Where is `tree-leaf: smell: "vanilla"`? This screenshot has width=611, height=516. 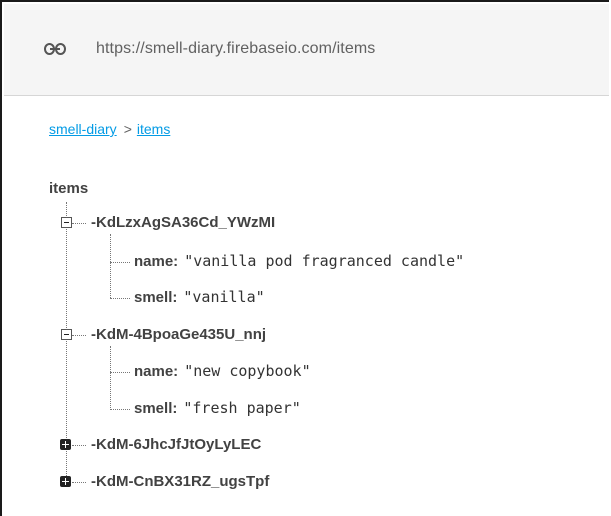
tree-leaf: smell: "vanilla" is located at coordinates (199, 297).